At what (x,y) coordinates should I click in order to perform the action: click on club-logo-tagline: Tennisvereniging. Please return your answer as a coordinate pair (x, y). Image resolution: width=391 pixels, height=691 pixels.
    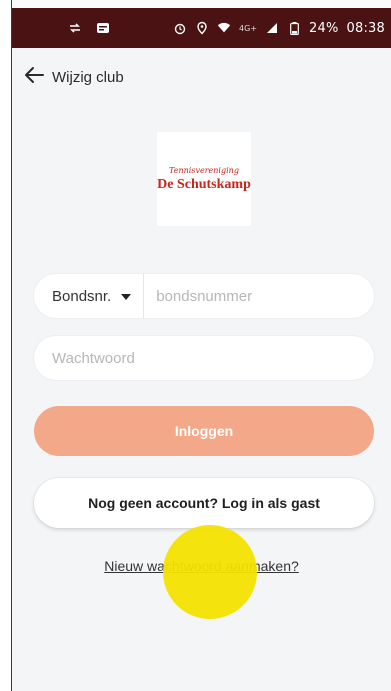
    Looking at the image, I should click on (204, 170).